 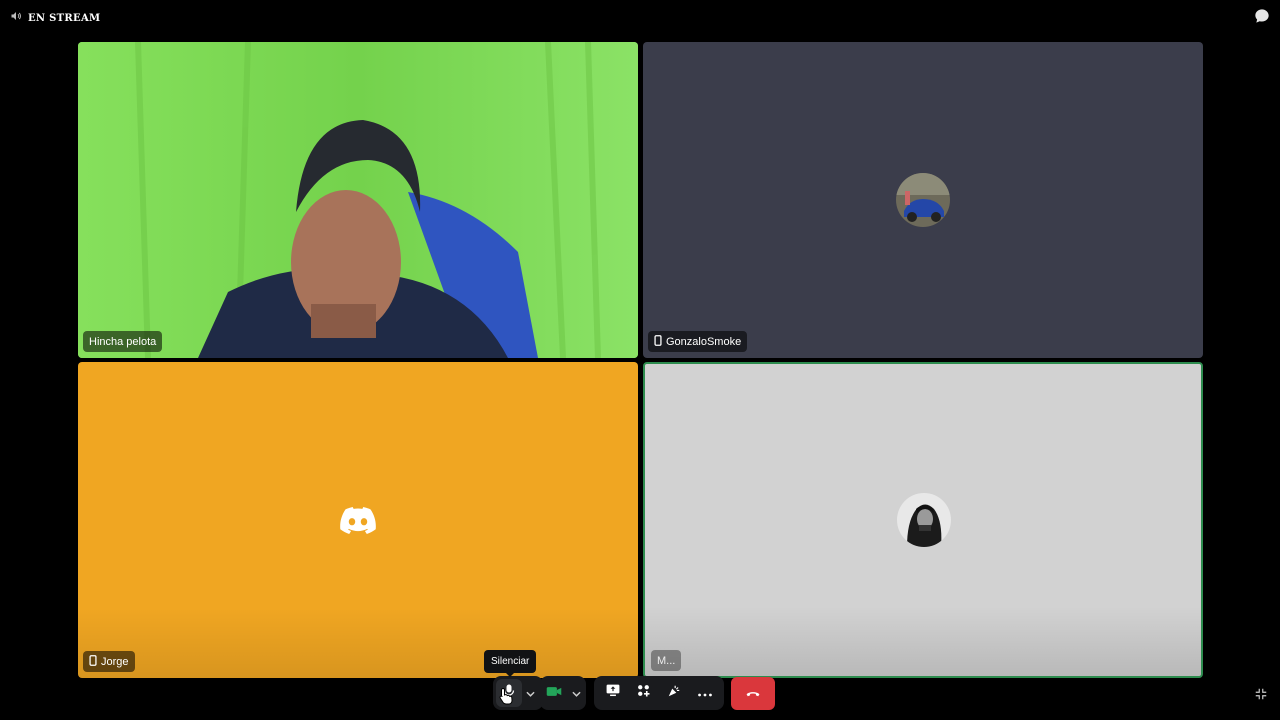 I want to click on camera-control-group, so click(x=563, y=693).